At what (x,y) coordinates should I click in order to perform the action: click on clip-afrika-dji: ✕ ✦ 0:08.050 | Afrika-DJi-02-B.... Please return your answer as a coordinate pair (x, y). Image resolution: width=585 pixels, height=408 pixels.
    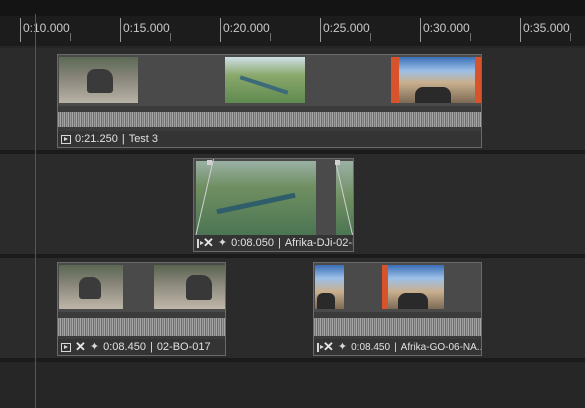
    Looking at the image, I should click on (273, 205).